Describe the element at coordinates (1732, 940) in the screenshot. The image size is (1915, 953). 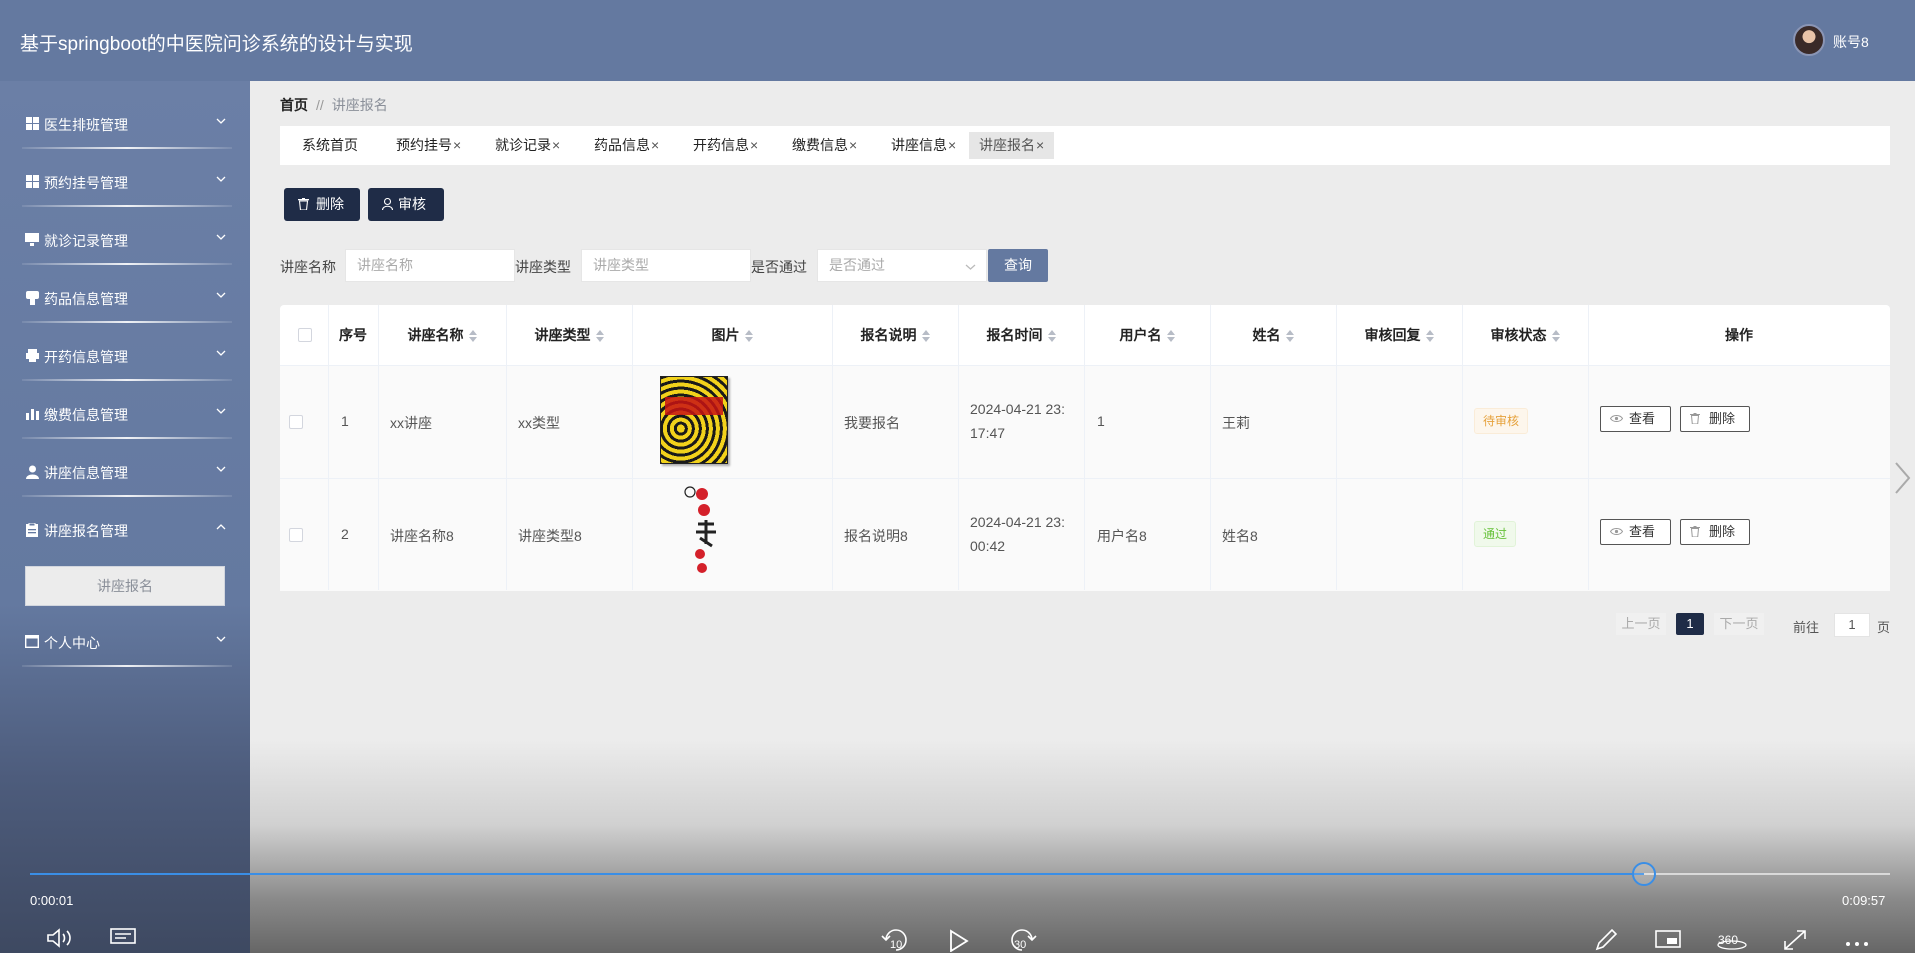
I see `vr-360-icon: 360` at that location.